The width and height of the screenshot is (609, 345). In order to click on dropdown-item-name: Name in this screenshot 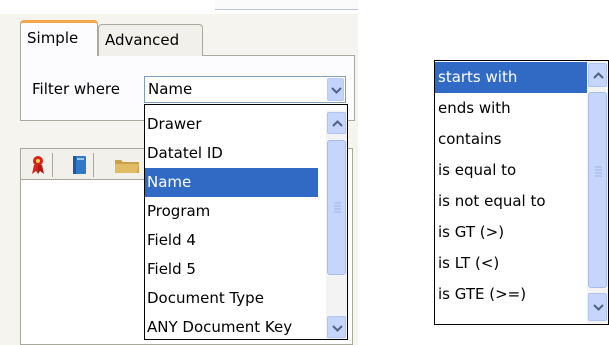, I will do `click(231, 182)`.